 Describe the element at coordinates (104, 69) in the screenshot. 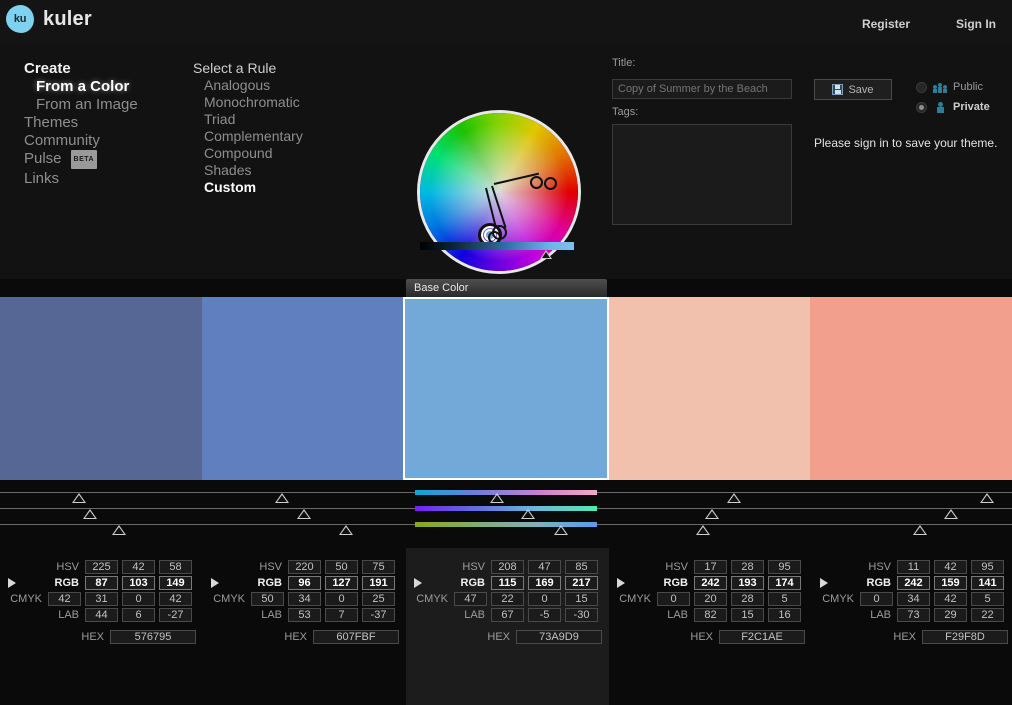

I see `nav-item-create: Create` at that location.